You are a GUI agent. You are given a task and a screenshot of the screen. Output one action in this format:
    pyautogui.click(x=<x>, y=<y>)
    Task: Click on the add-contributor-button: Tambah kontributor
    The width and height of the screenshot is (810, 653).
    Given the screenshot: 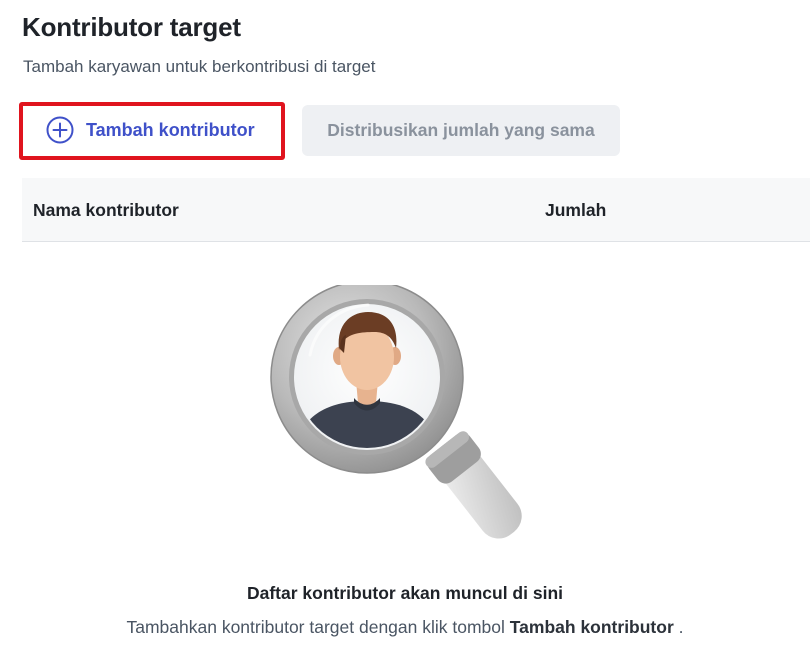 What is the action you would take?
    pyautogui.click(x=149, y=130)
    